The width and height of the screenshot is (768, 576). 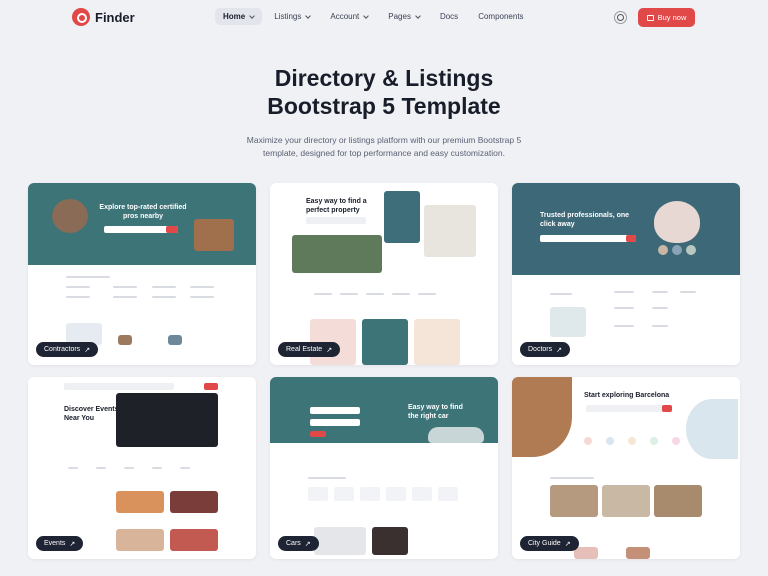 What do you see at coordinates (55, 543) in the screenshot?
I see `badge-label: Events` at bounding box center [55, 543].